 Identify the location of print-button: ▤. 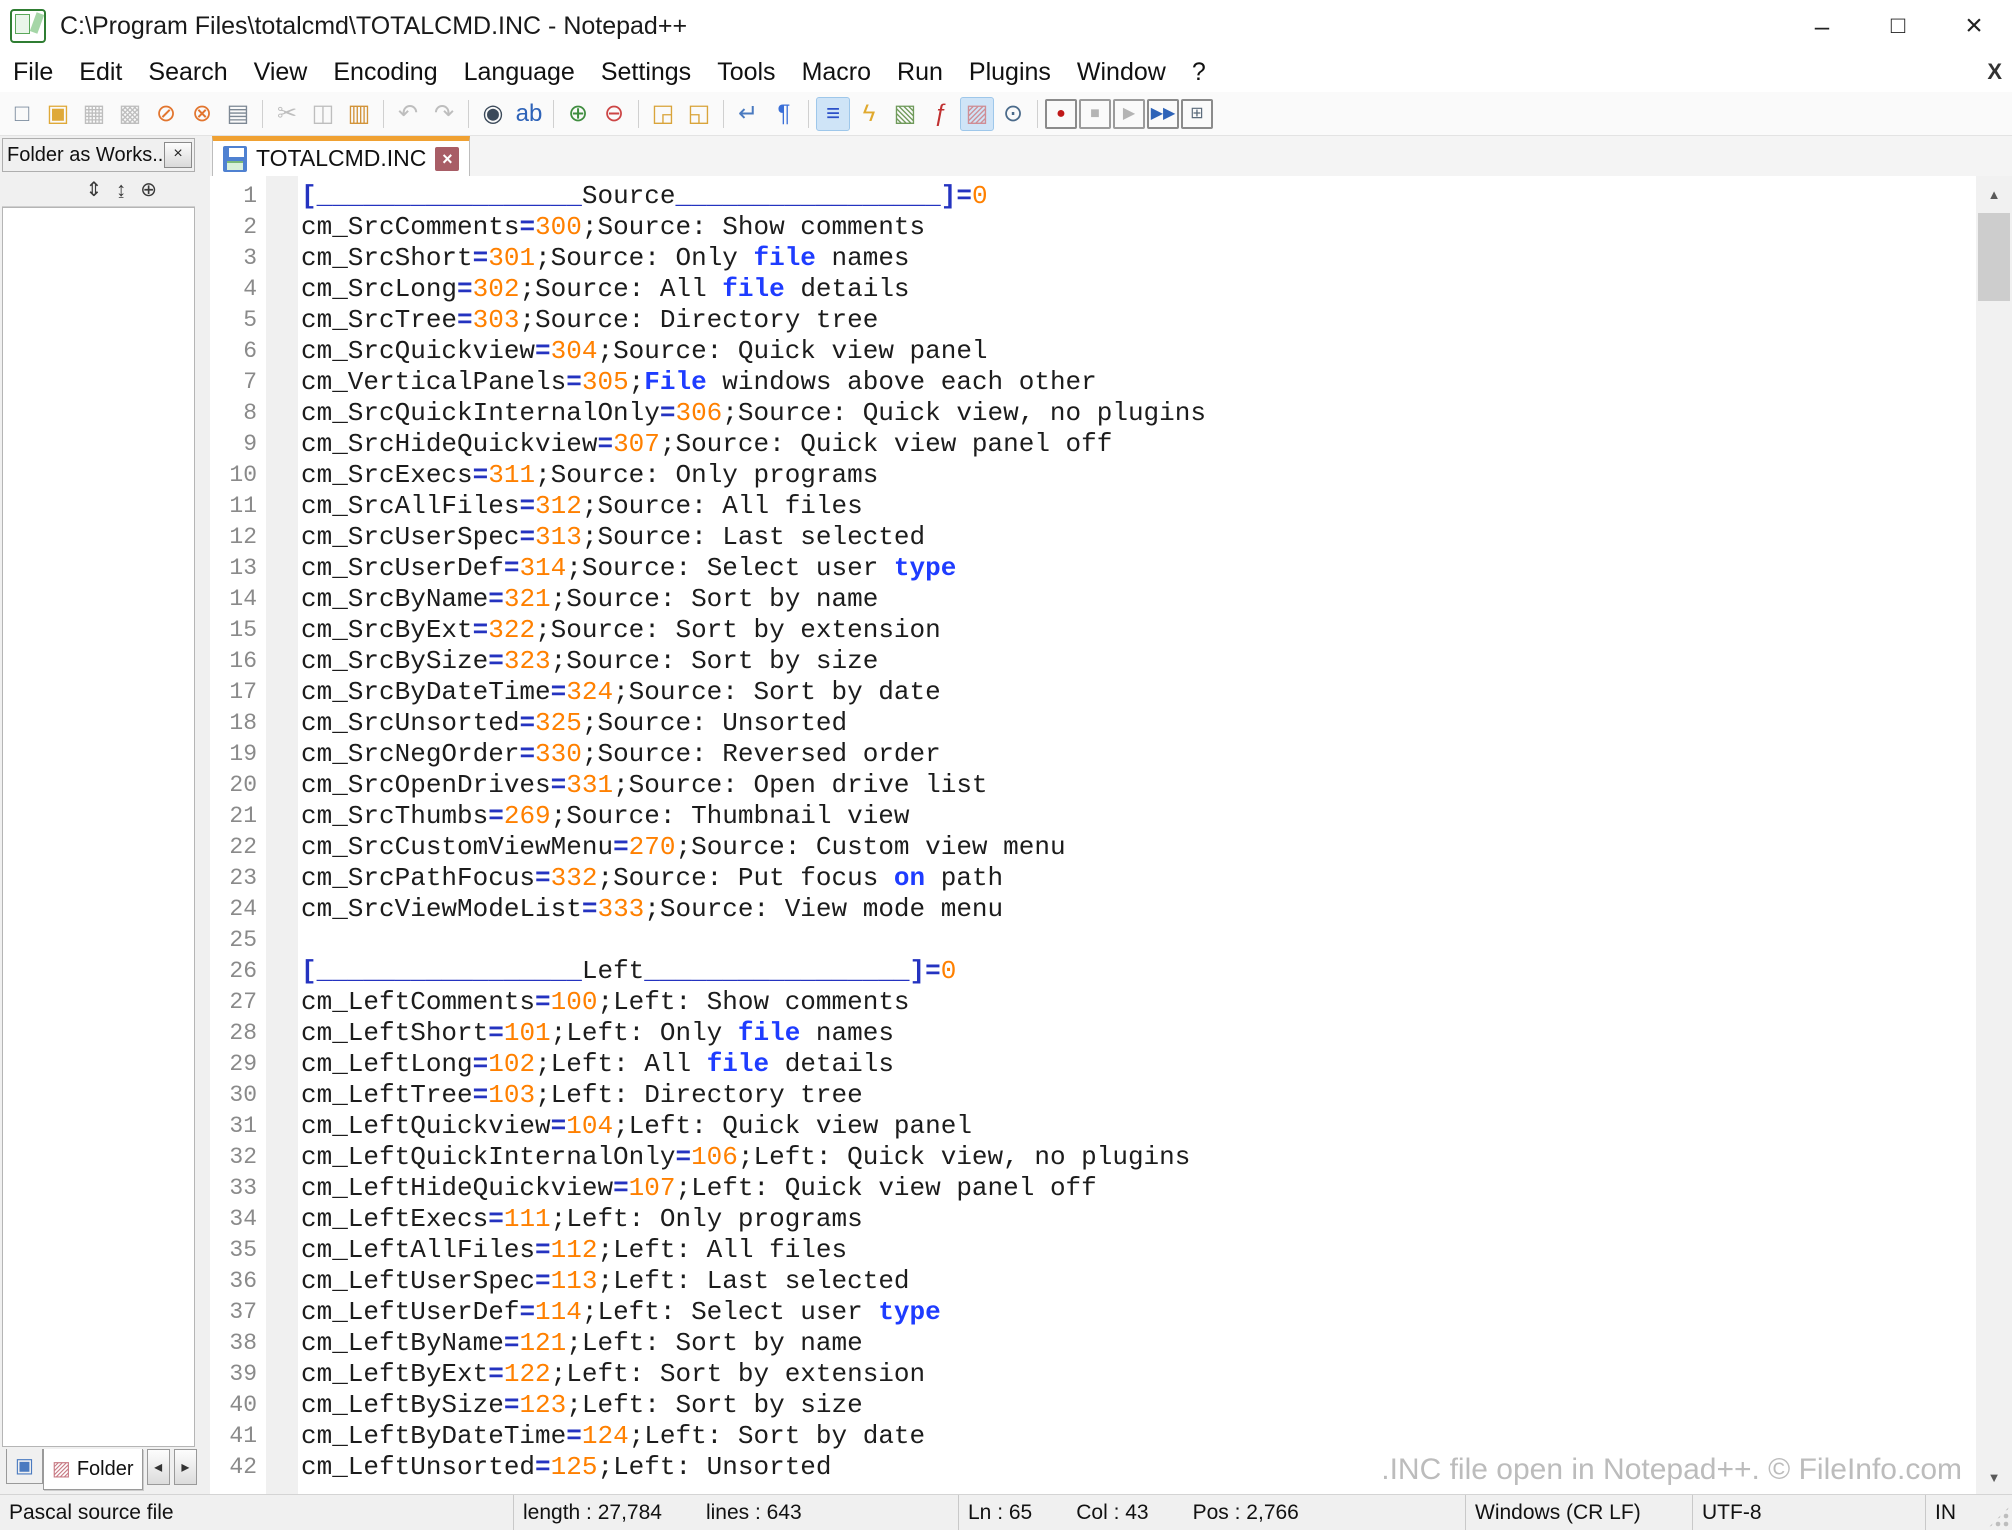
(238, 114).